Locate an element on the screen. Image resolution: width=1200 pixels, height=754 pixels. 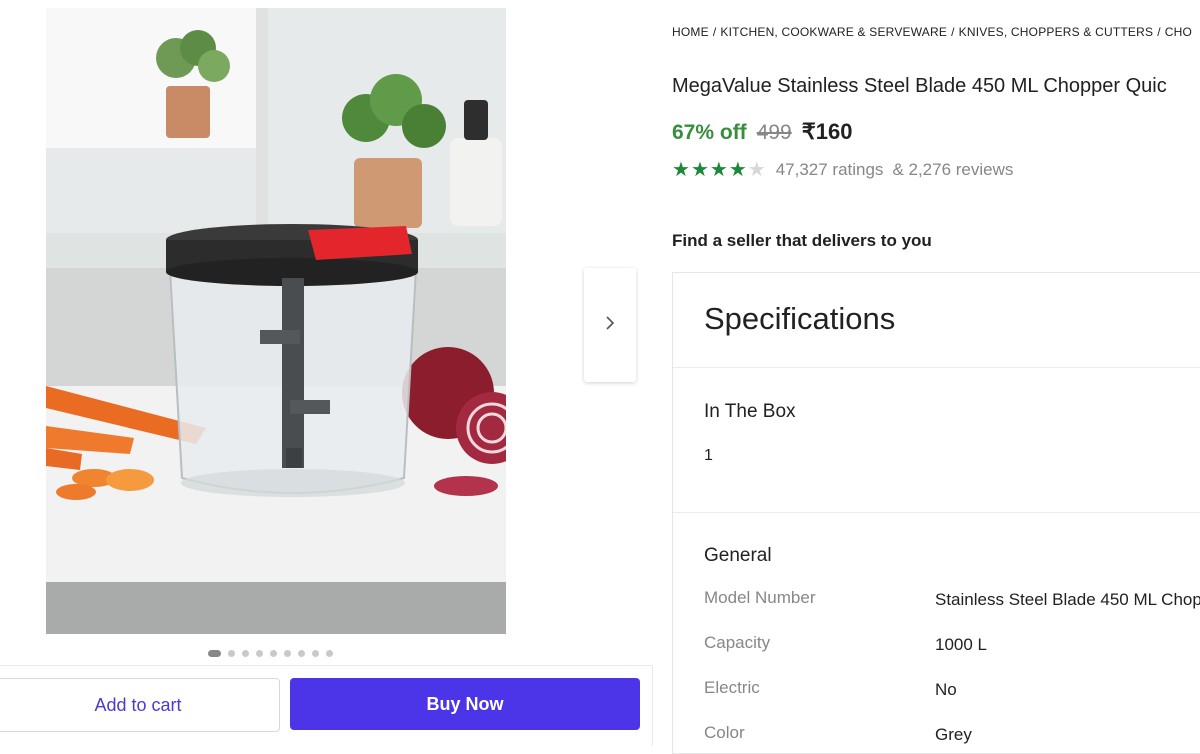
spec-key: Capacity is located at coordinates (737, 642).